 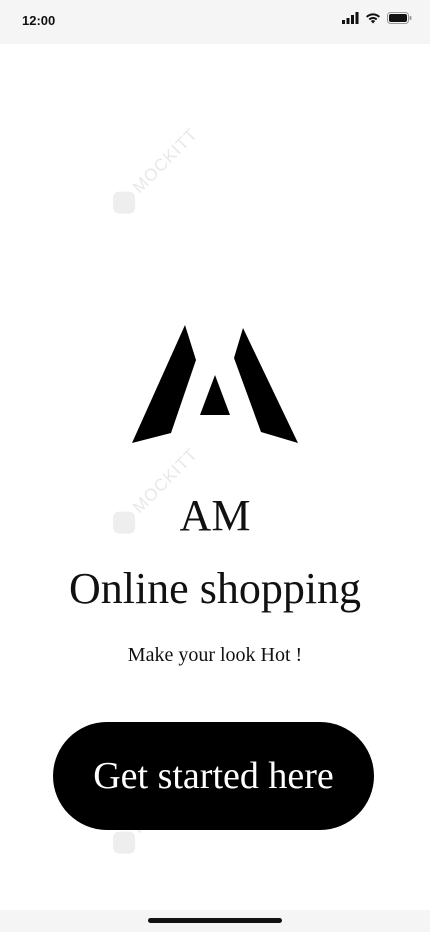 What do you see at coordinates (39, 20) in the screenshot?
I see `status-time: 12:00` at bounding box center [39, 20].